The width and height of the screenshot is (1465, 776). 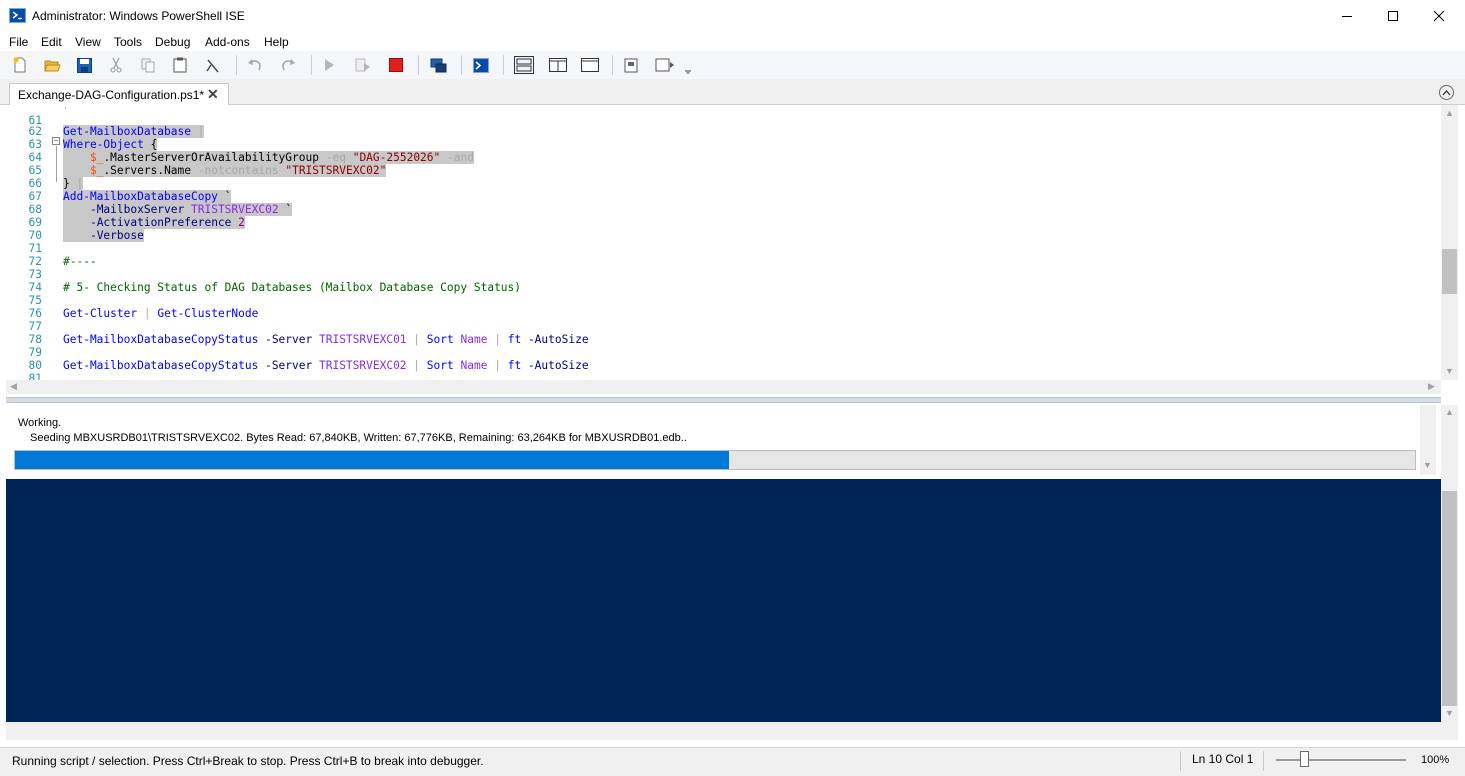 I want to click on menu-file: File, so click(x=18, y=42).